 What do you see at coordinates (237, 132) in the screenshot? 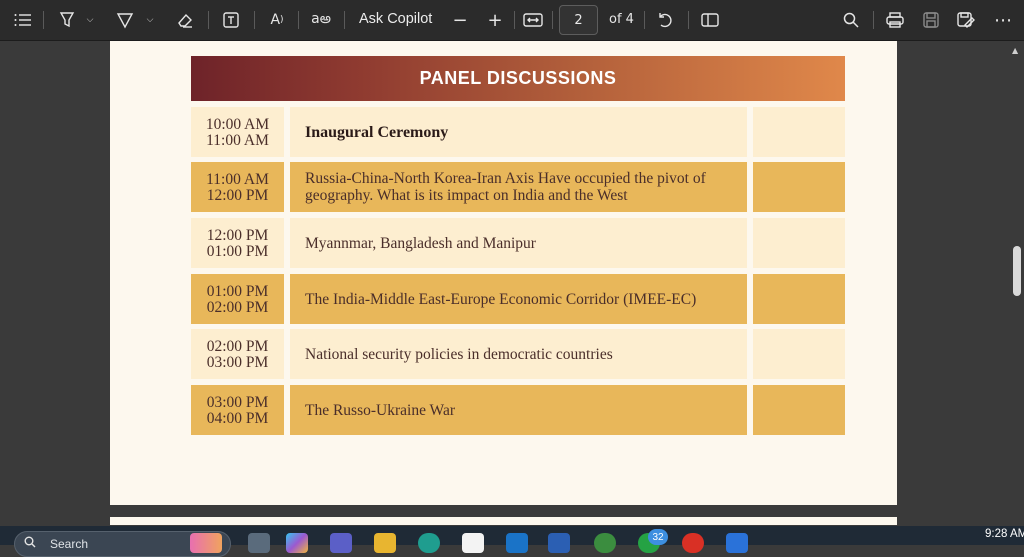
I see `session-time: 10:00 AM 11:00 AM` at bounding box center [237, 132].